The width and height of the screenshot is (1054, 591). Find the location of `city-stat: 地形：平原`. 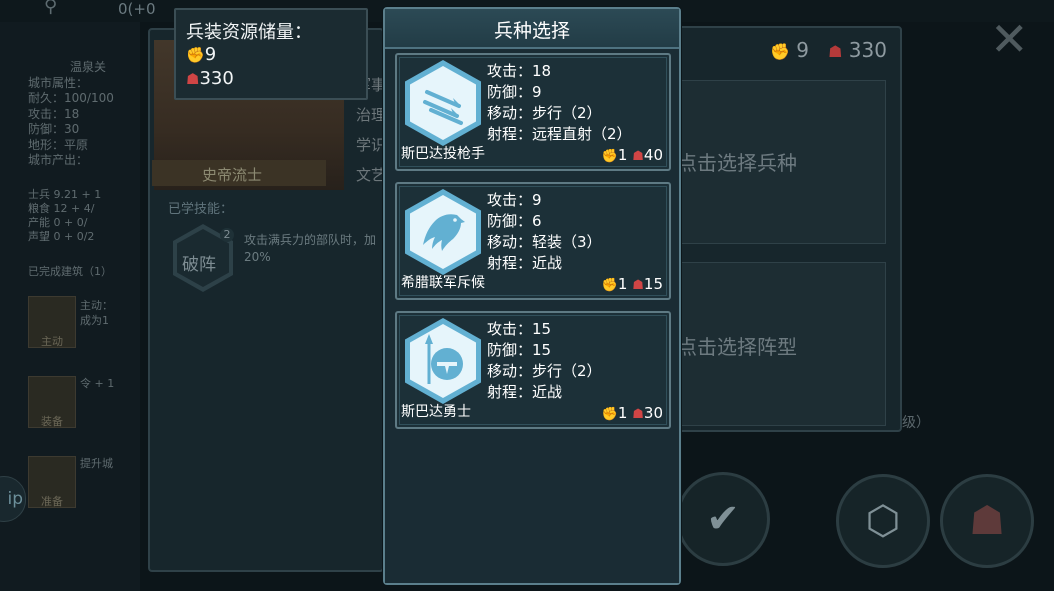

city-stat: 地形：平原 is located at coordinates (58, 144).